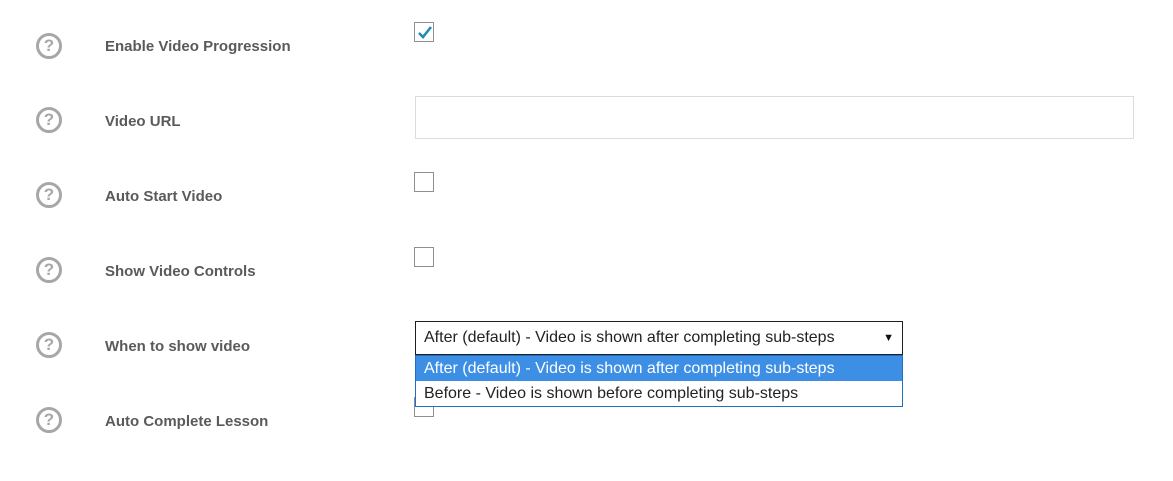 This screenshot has height=481, width=1173. I want to click on when-to-show-video-label: When to show video, so click(177, 346).